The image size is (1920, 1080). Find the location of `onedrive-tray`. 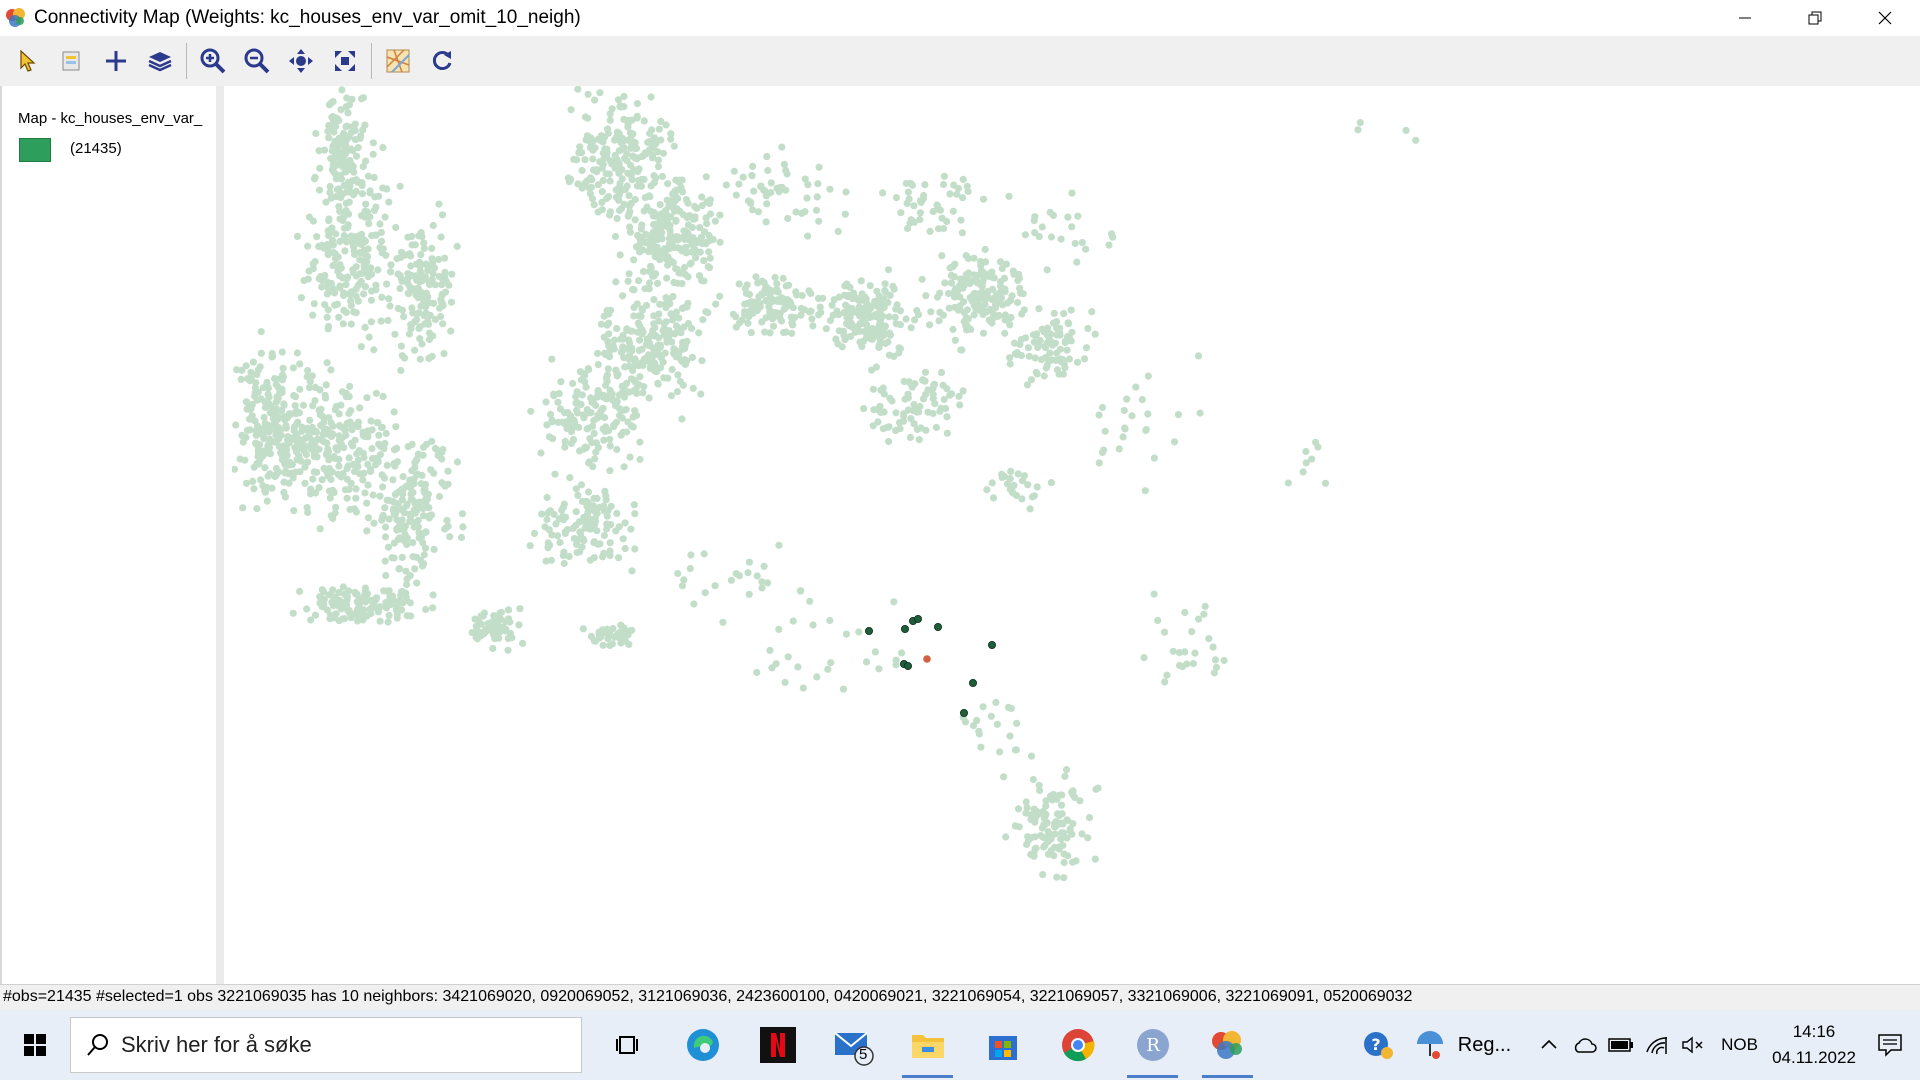

onedrive-tray is located at coordinates (1585, 1045).